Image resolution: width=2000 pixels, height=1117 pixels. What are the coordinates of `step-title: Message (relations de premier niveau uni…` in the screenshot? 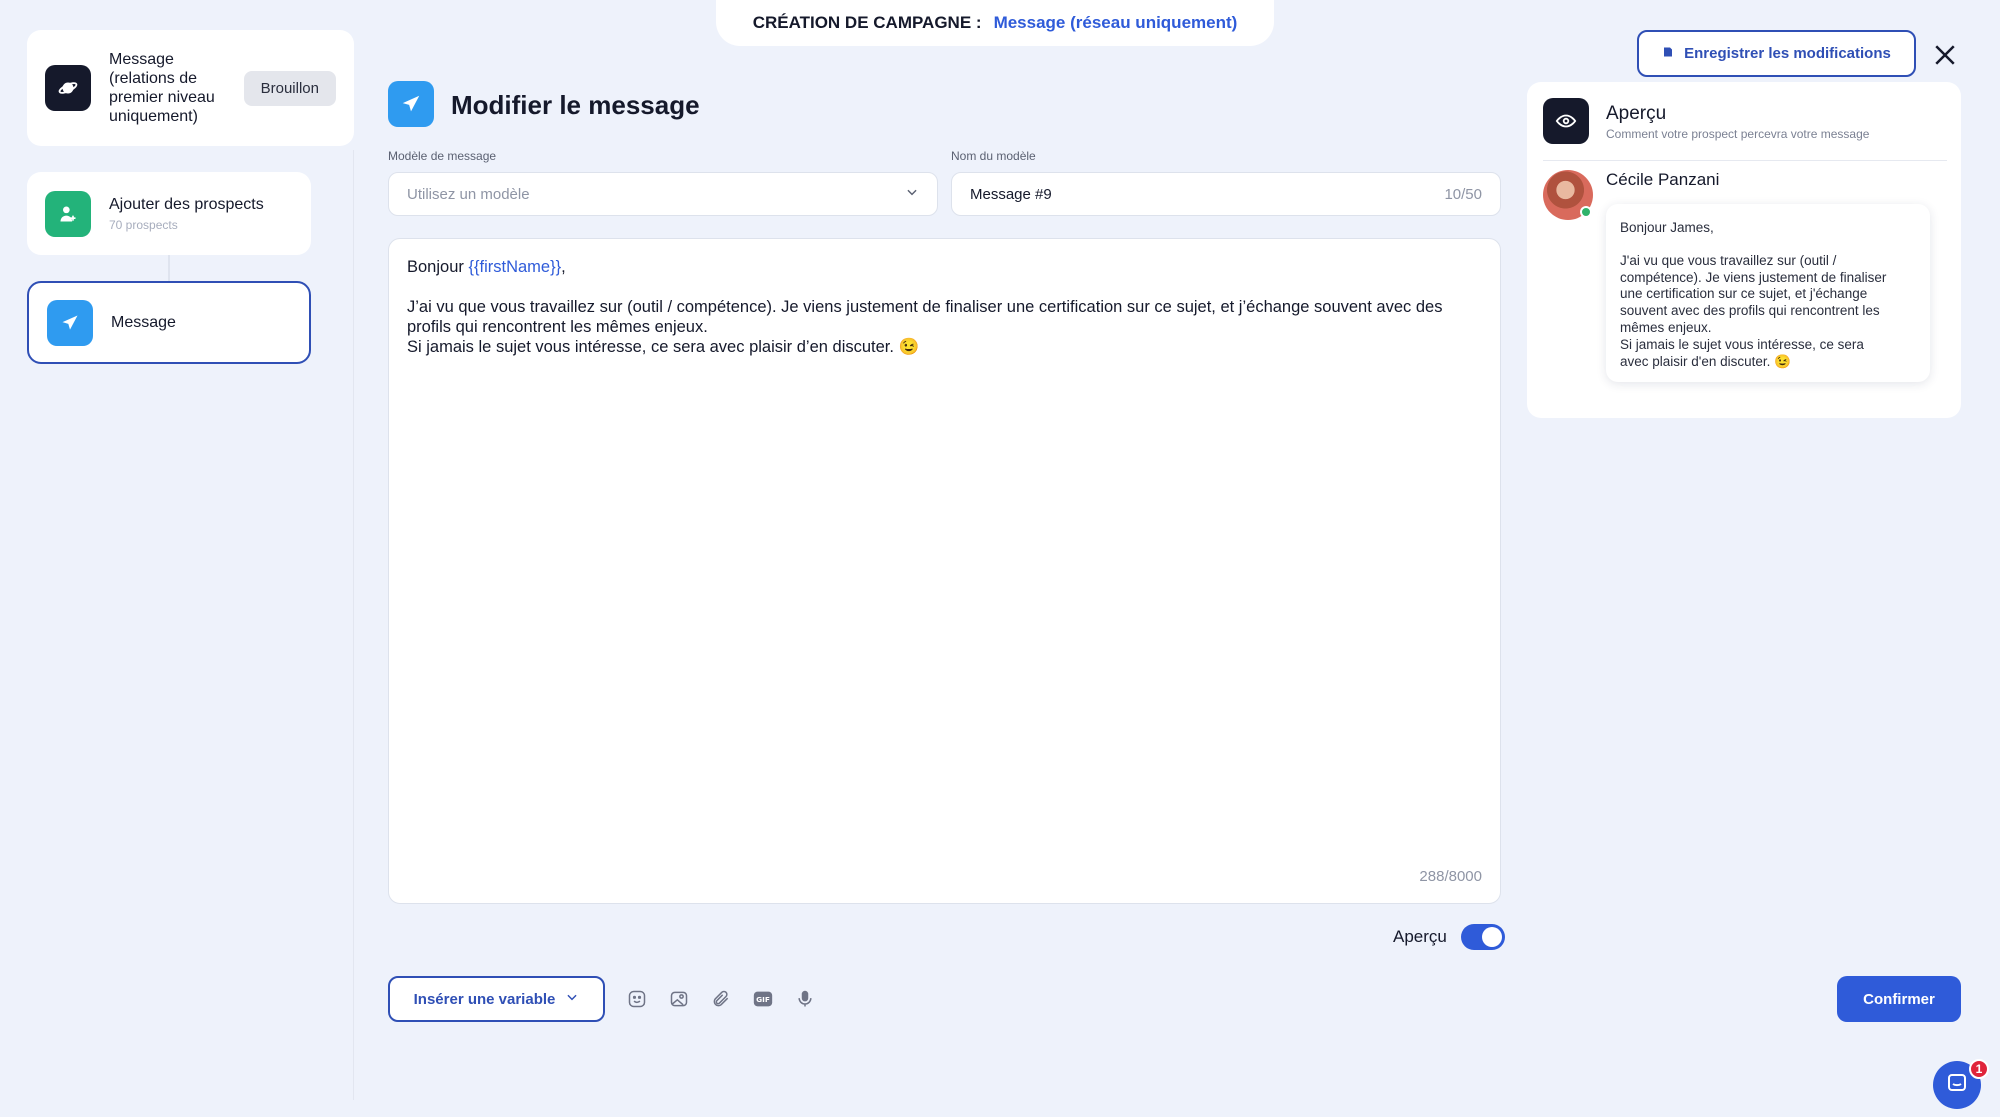 It's located at (162, 88).